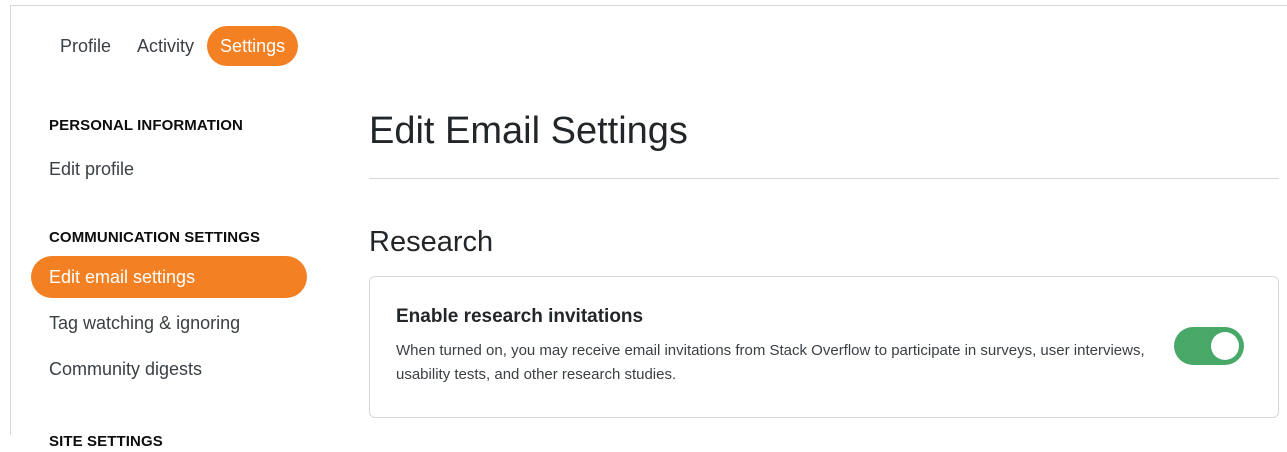 Image resolution: width=1287 pixels, height=452 pixels. I want to click on page-title: Edit Email Settings, so click(528, 131).